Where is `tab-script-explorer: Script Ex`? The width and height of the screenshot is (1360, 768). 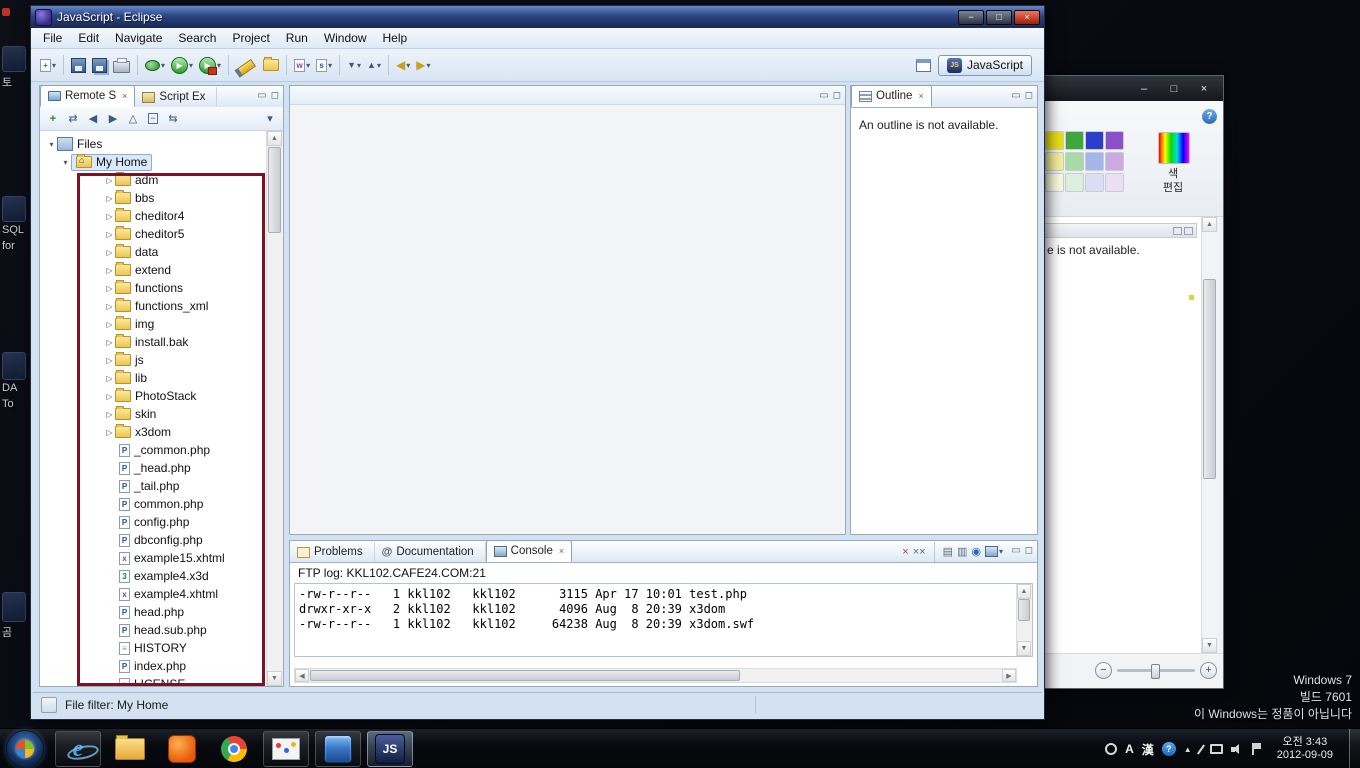 tab-script-explorer: Script Ex is located at coordinates (176, 97).